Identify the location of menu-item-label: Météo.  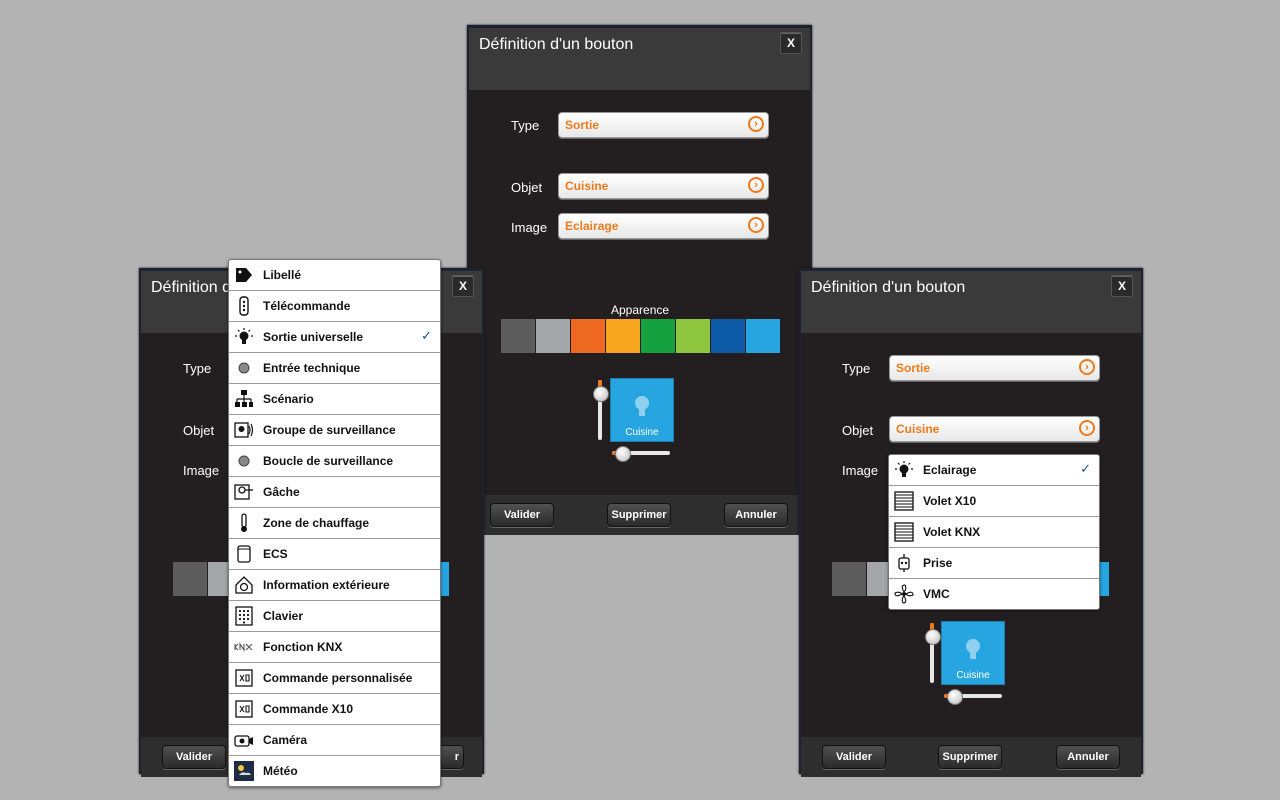
(280, 771).